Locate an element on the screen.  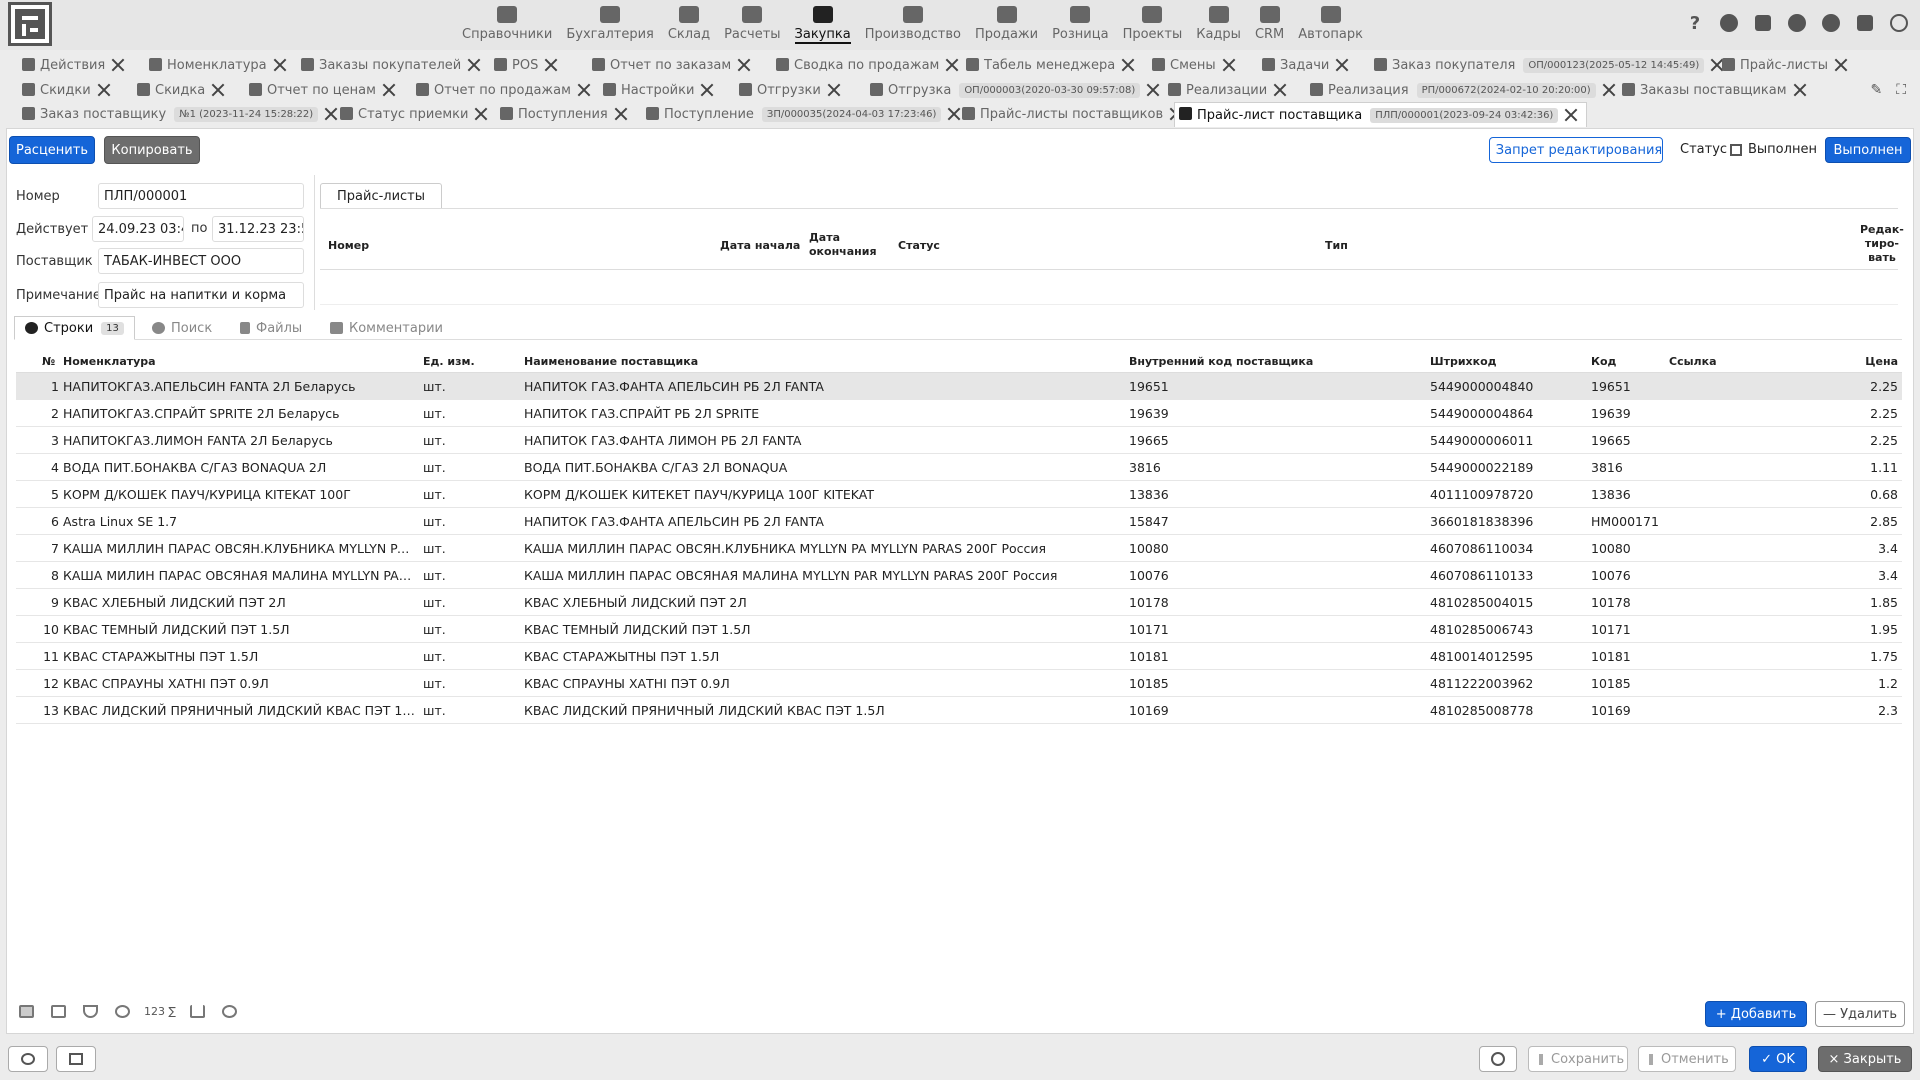
tab-row3-4: Прайс-листы поставщиков is located at coordinates (1070, 114).